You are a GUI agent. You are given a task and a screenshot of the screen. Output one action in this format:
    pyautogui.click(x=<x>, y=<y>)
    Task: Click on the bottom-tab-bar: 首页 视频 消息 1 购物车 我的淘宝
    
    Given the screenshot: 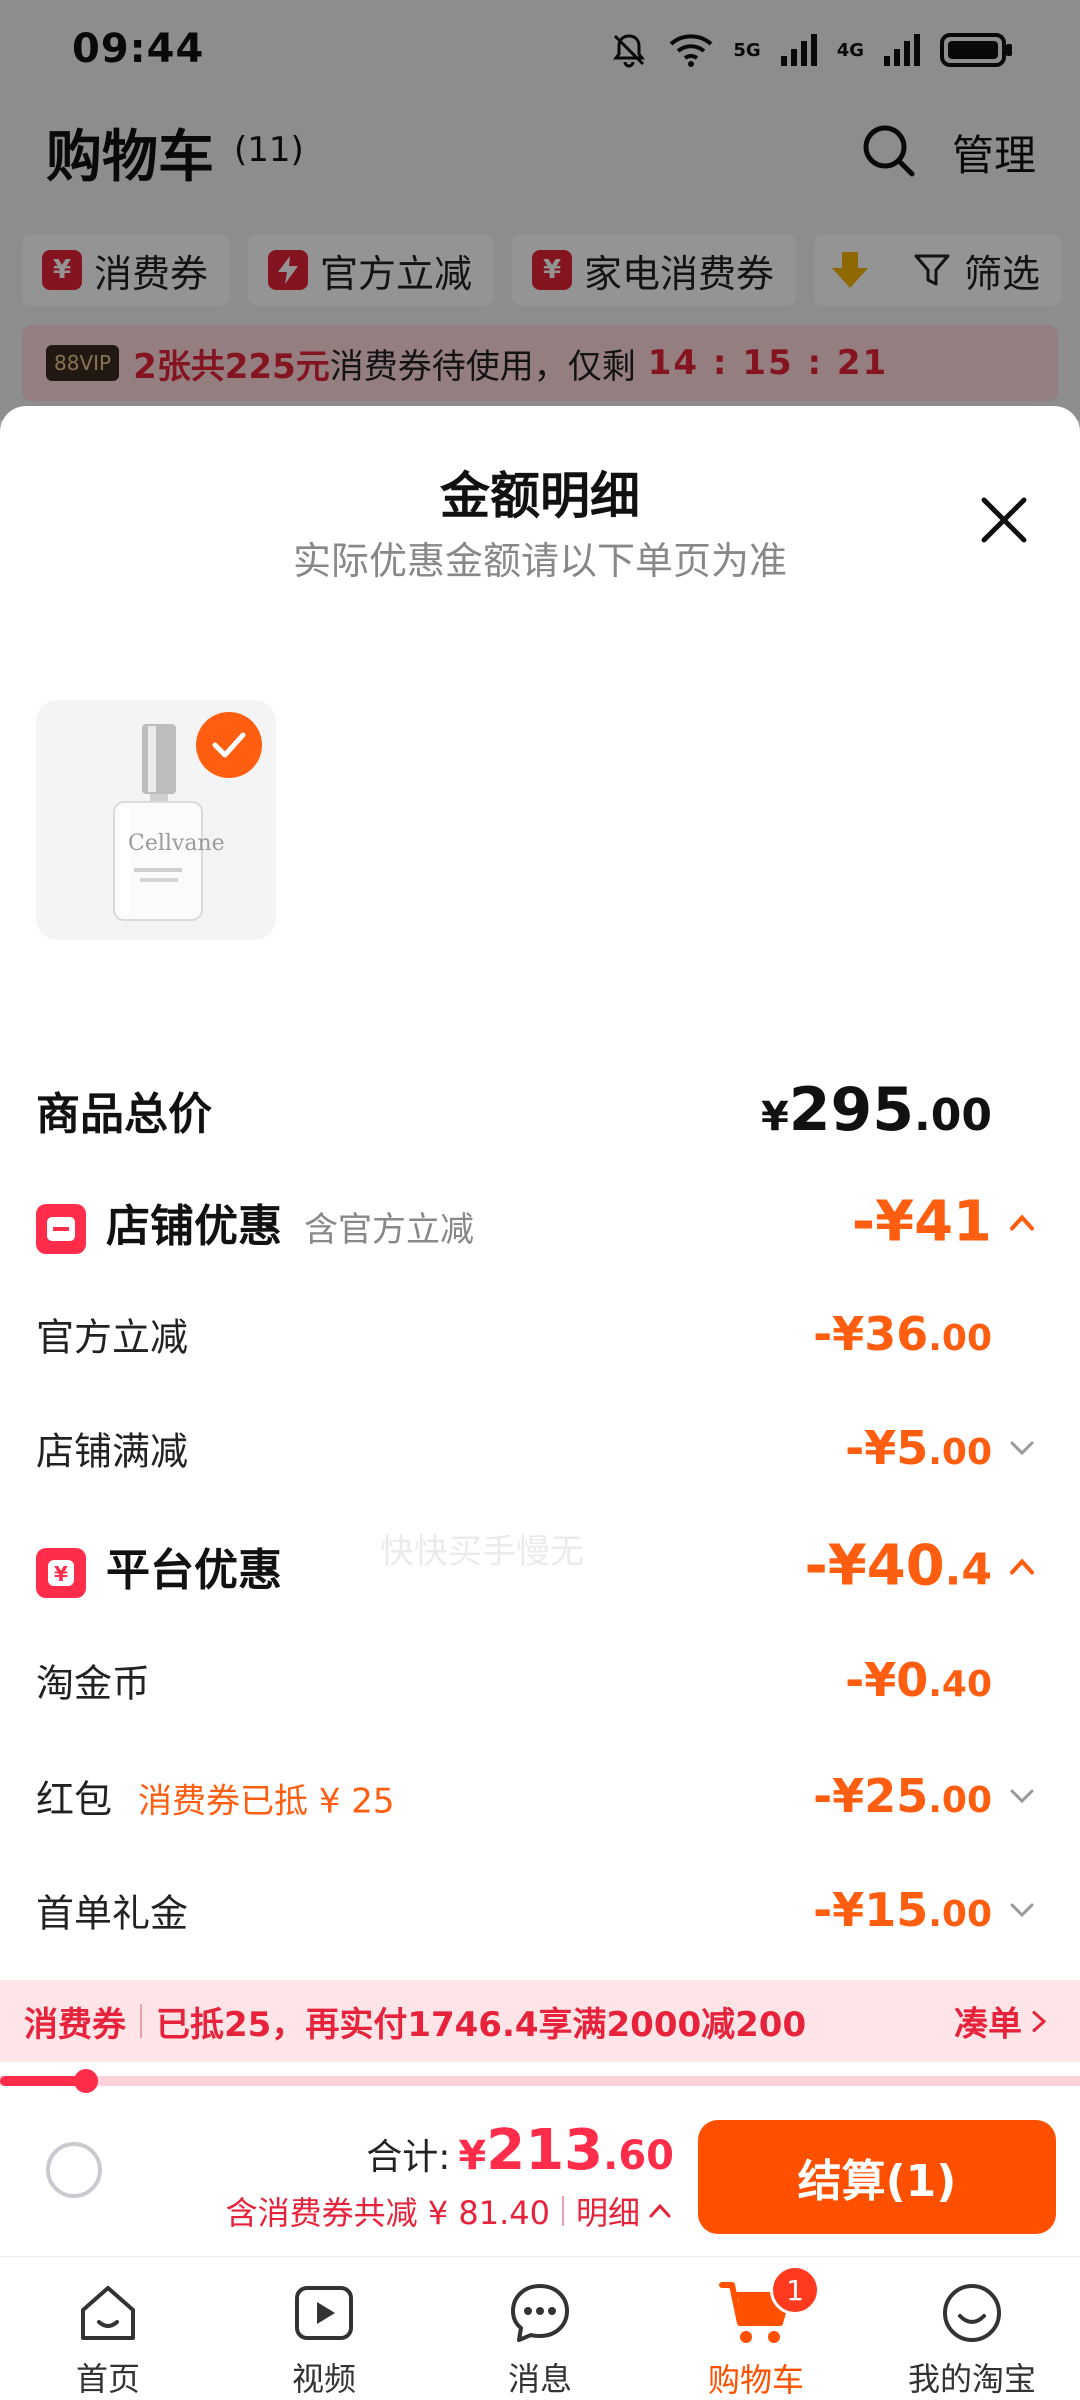 What is the action you would take?
    pyautogui.click(x=540, y=2328)
    